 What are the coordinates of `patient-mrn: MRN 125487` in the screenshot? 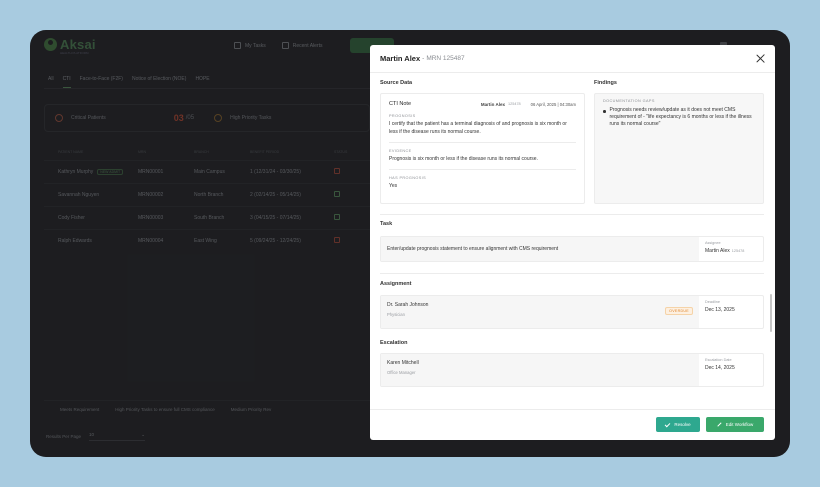 It's located at (445, 58).